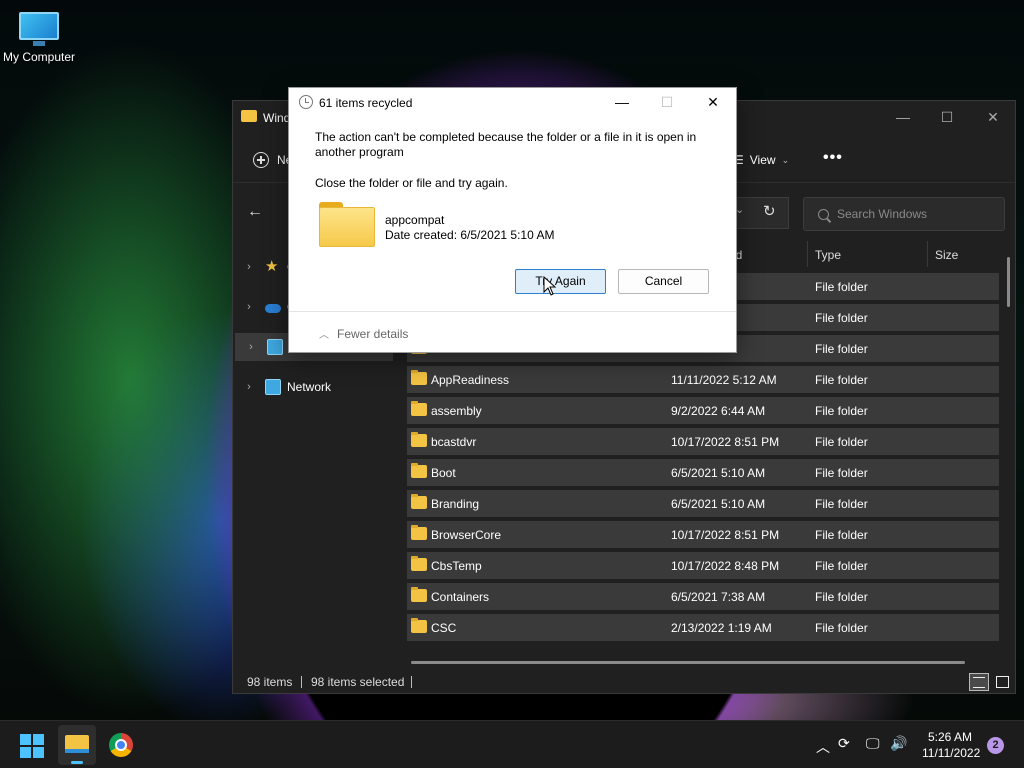 The image size is (1024, 768). Describe the element at coordinates (995, 745) in the screenshot. I see `notification-badge: 2` at that location.